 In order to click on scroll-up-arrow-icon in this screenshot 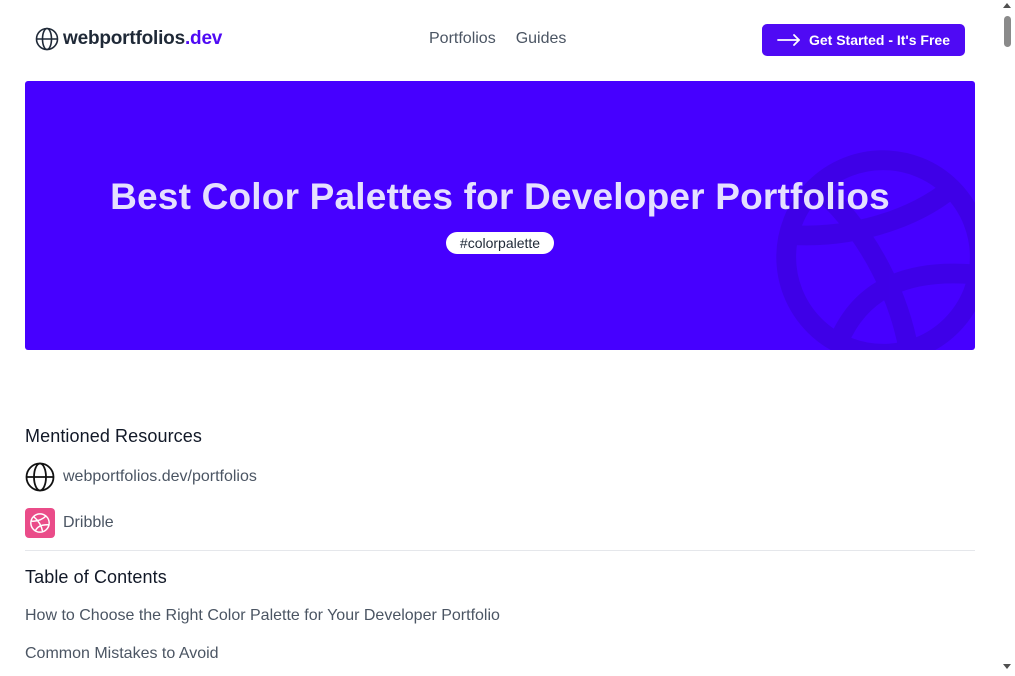, I will do `click(1007, 5)`.